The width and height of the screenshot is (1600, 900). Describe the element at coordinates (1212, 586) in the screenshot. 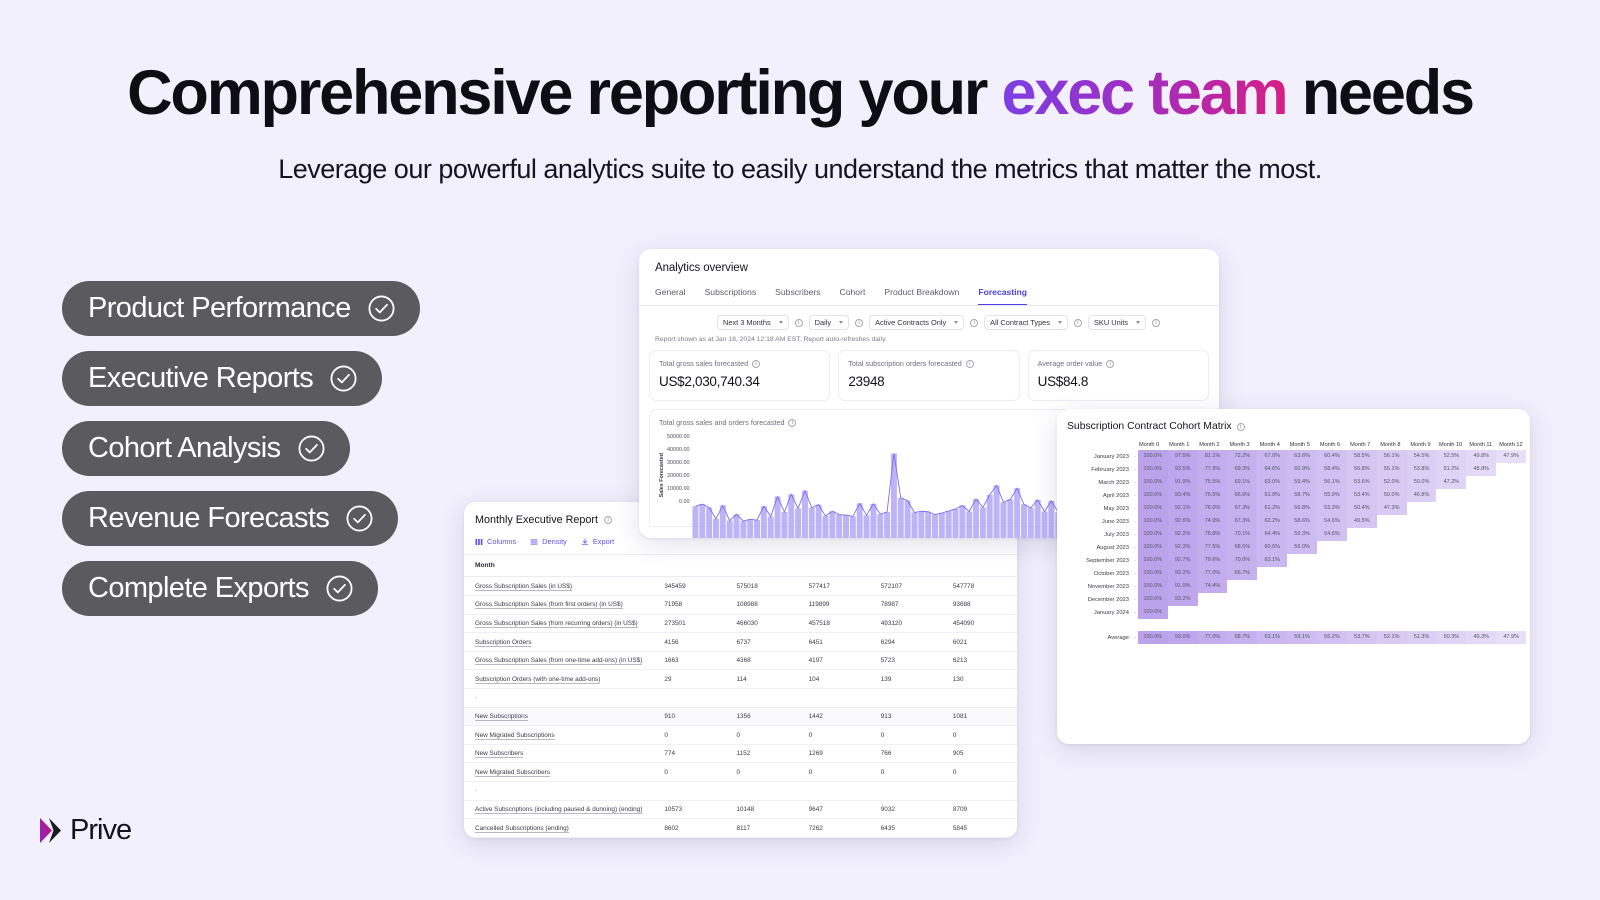

I see `cohort-cell: 74.4%` at that location.